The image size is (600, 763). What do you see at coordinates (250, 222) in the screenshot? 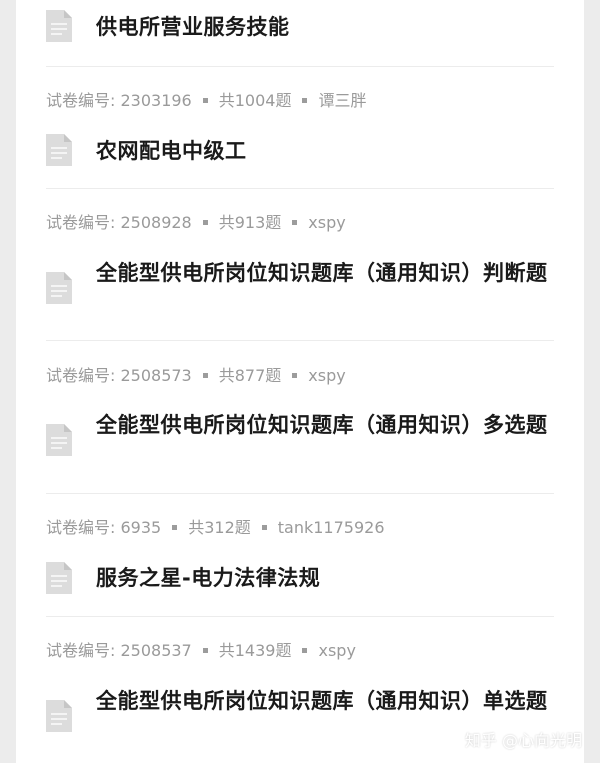
I see `question-count: 共913题` at bounding box center [250, 222].